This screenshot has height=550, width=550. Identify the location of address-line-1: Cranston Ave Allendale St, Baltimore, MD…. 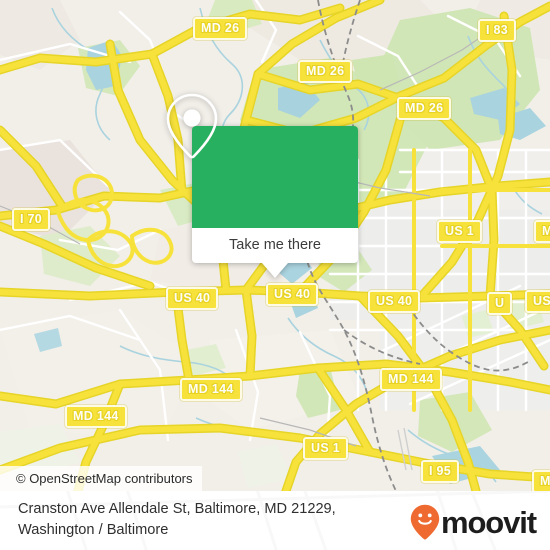
(177, 509).